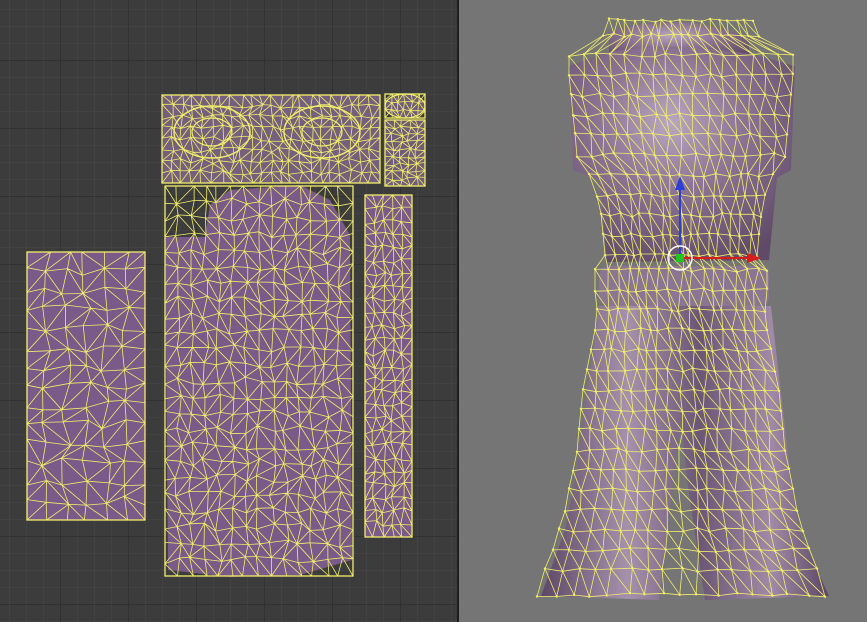 Image resolution: width=867 pixels, height=622 pixels. Describe the element at coordinates (405, 106) in the screenshot. I see `uv-island-small-cap` at that location.